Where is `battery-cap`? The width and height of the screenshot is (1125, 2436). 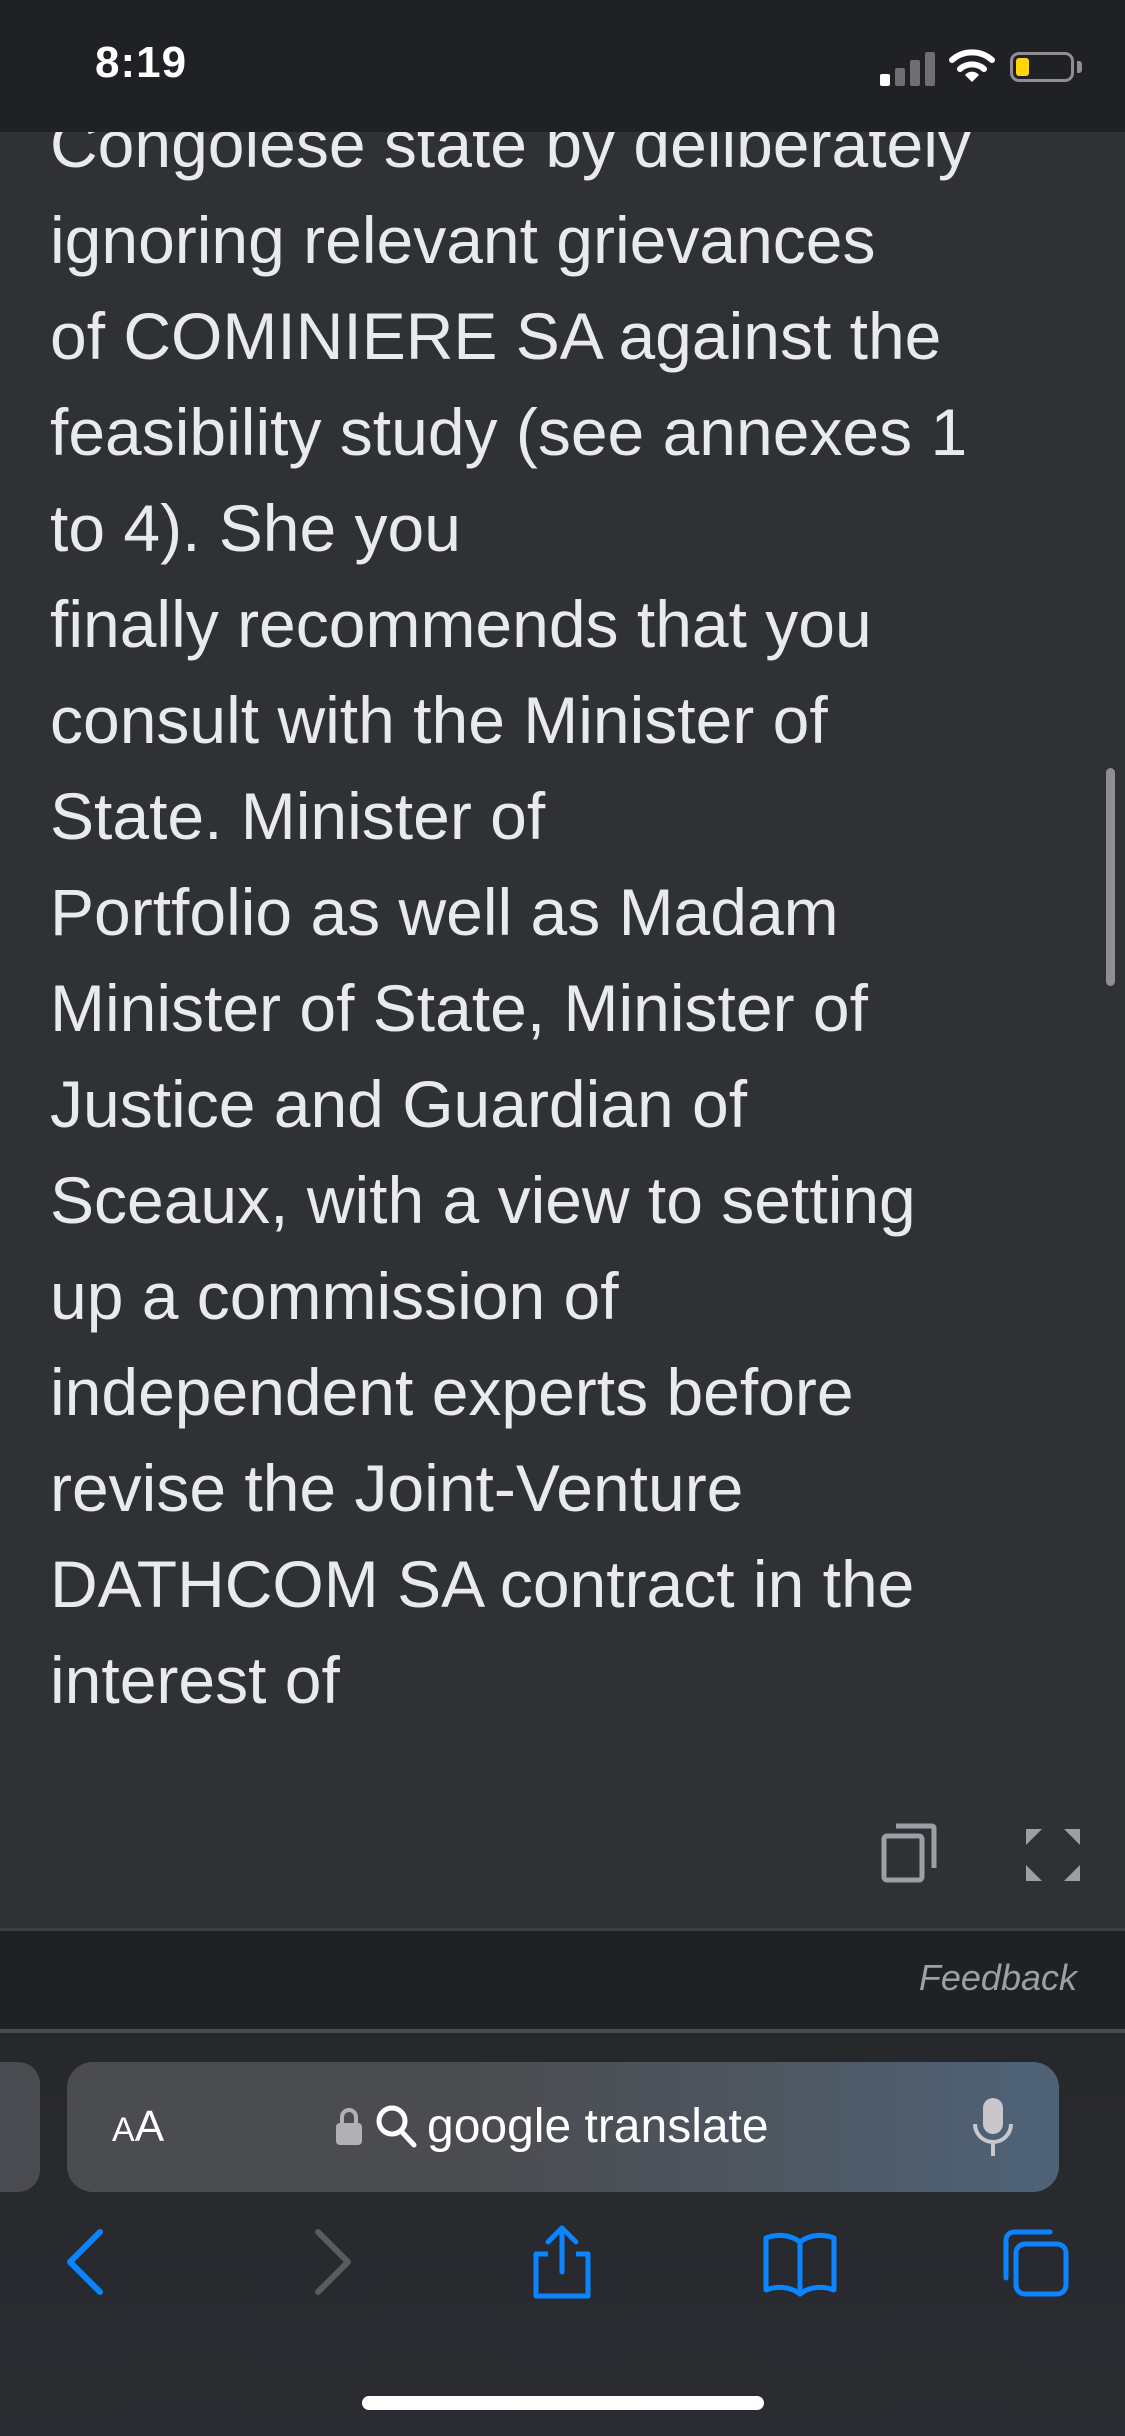 battery-cap is located at coordinates (1079, 67).